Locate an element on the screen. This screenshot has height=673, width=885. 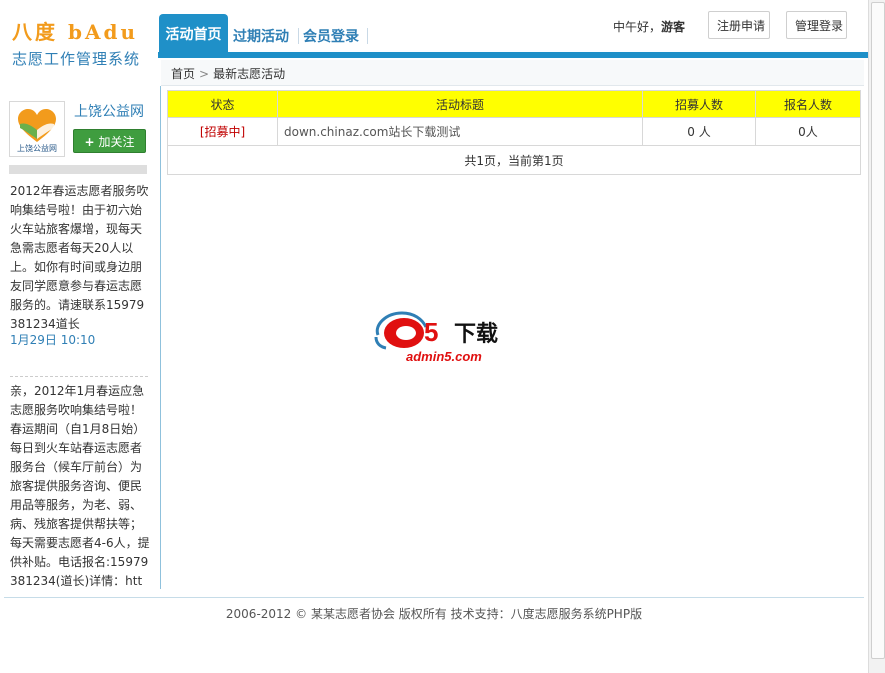
greeting-text: 中午好，游客 is located at coordinates (649, 26).